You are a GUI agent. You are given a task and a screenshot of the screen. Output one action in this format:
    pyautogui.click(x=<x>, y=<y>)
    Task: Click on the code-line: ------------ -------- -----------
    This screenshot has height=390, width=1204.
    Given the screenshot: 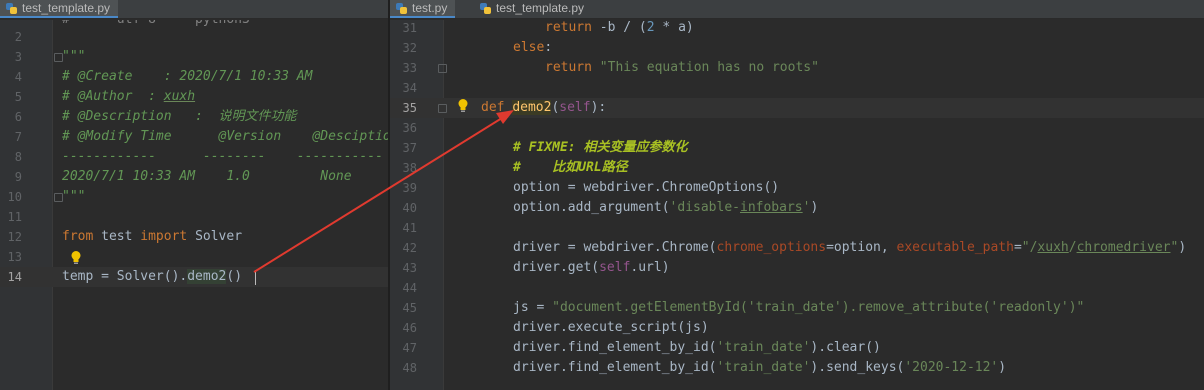 What is the action you would take?
    pyautogui.click(x=222, y=157)
    